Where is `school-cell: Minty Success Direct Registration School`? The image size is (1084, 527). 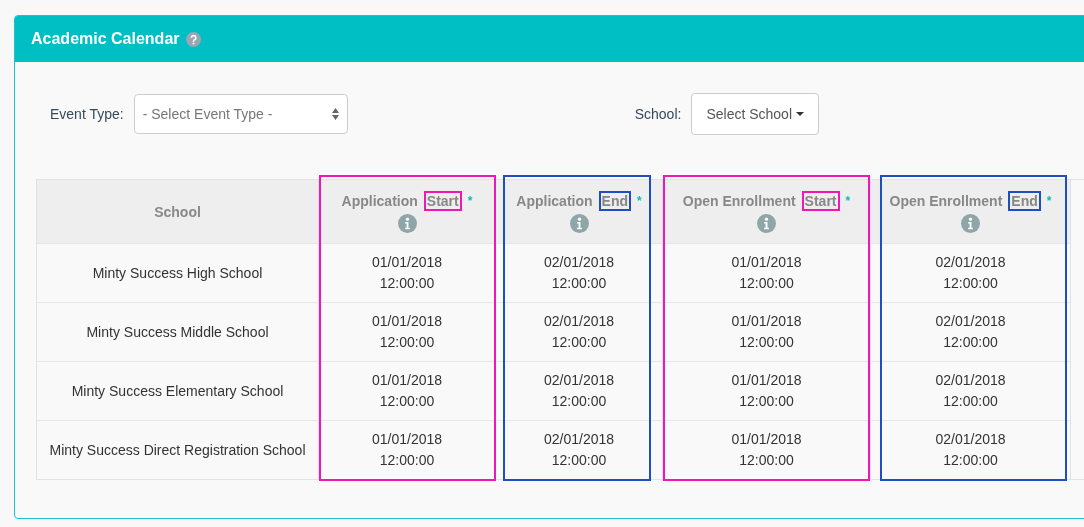 school-cell: Minty Success Direct Registration School is located at coordinates (178, 449).